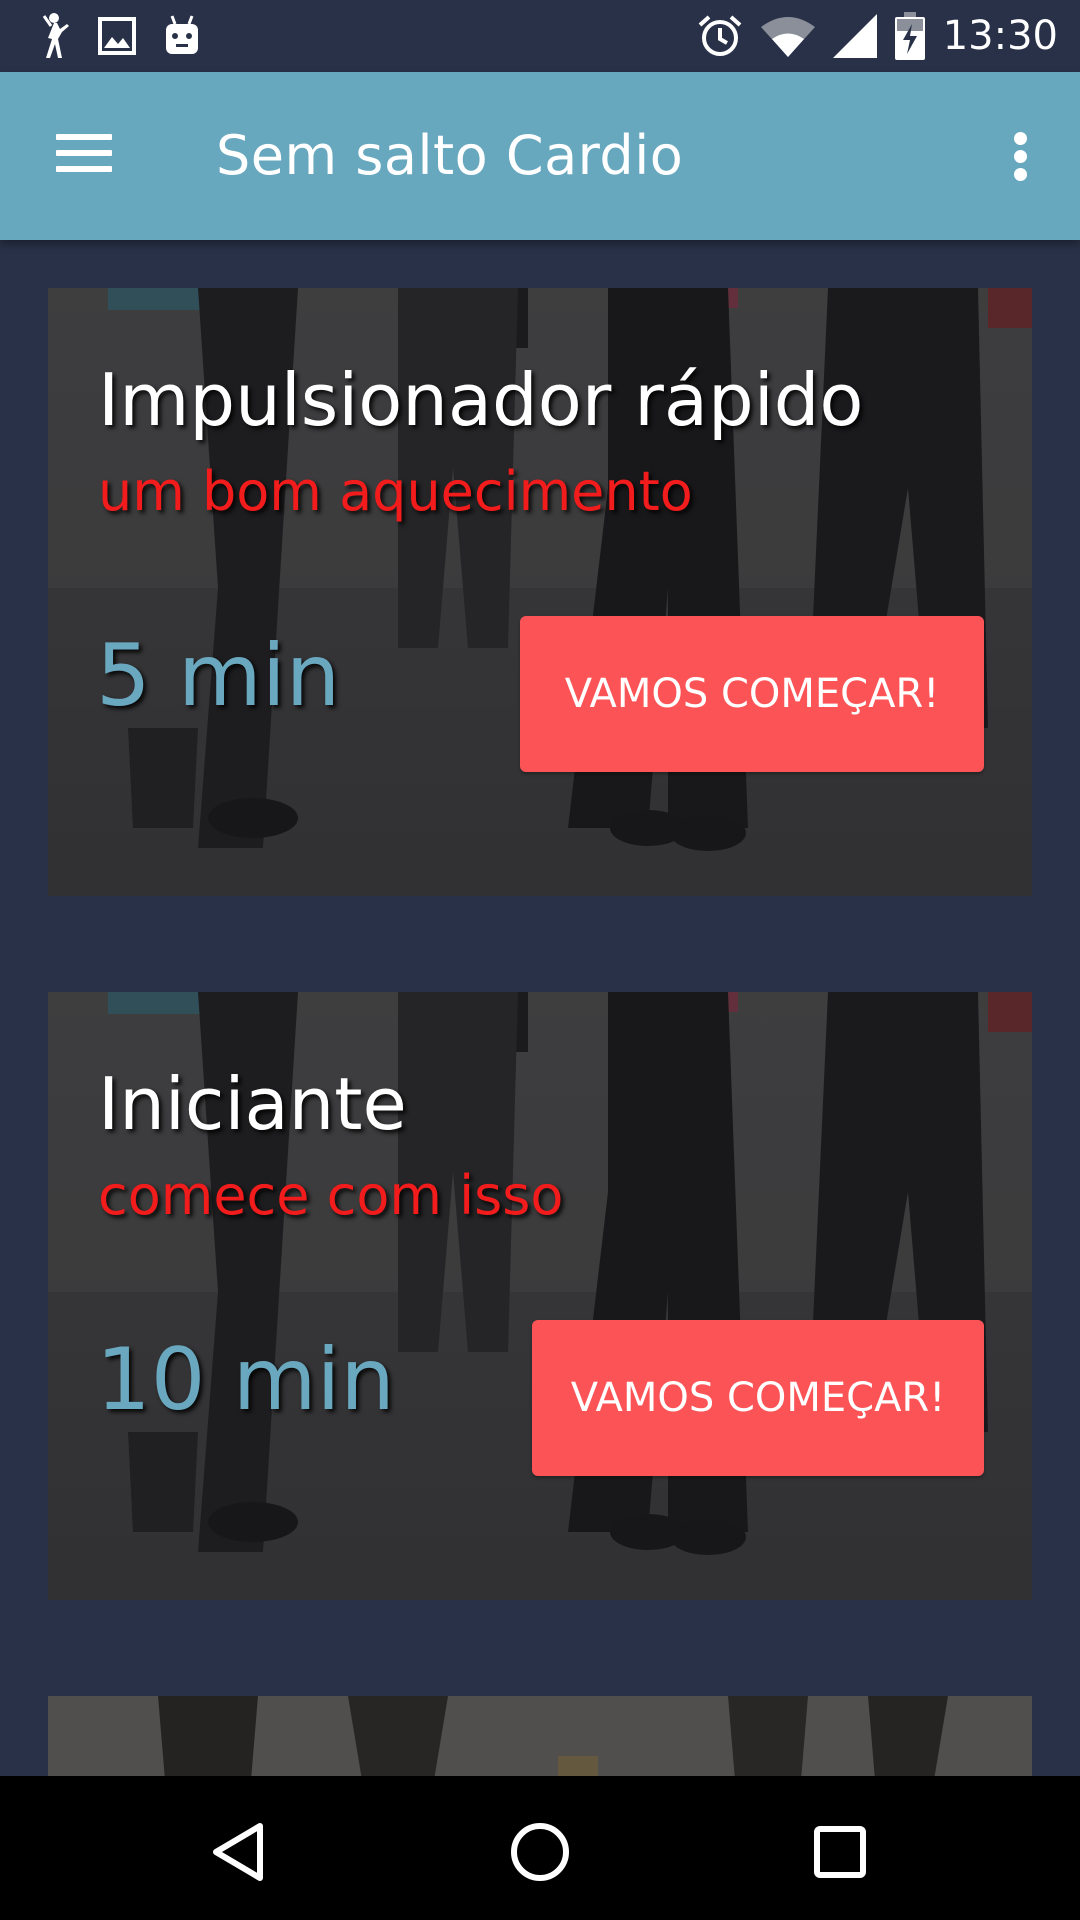 The image size is (1080, 1920). Describe the element at coordinates (240, 1852) in the screenshot. I see `back-icon` at that location.